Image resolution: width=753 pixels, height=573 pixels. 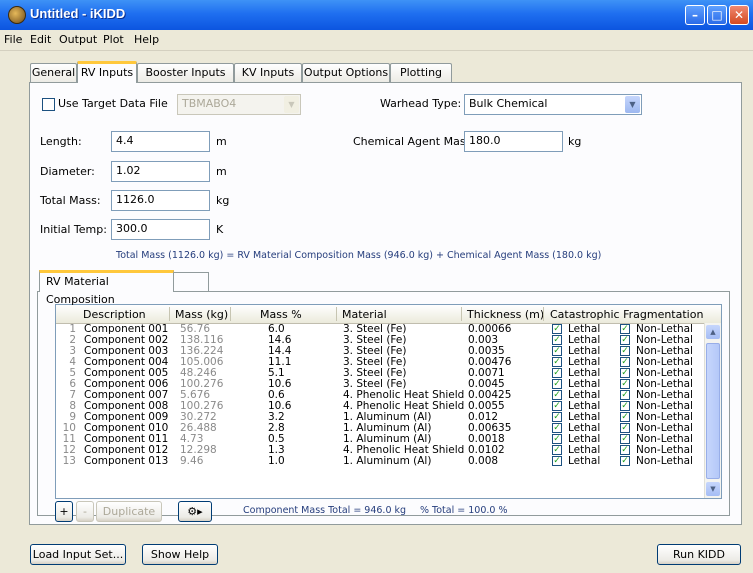 I want to click on app-icon, so click(x=17, y=15).